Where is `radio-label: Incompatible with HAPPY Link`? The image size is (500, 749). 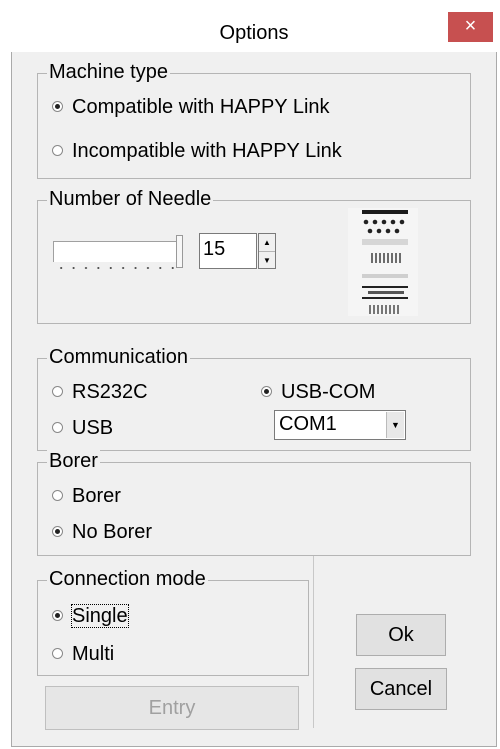 radio-label: Incompatible with HAPPY Link is located at coordinates (207, 151).